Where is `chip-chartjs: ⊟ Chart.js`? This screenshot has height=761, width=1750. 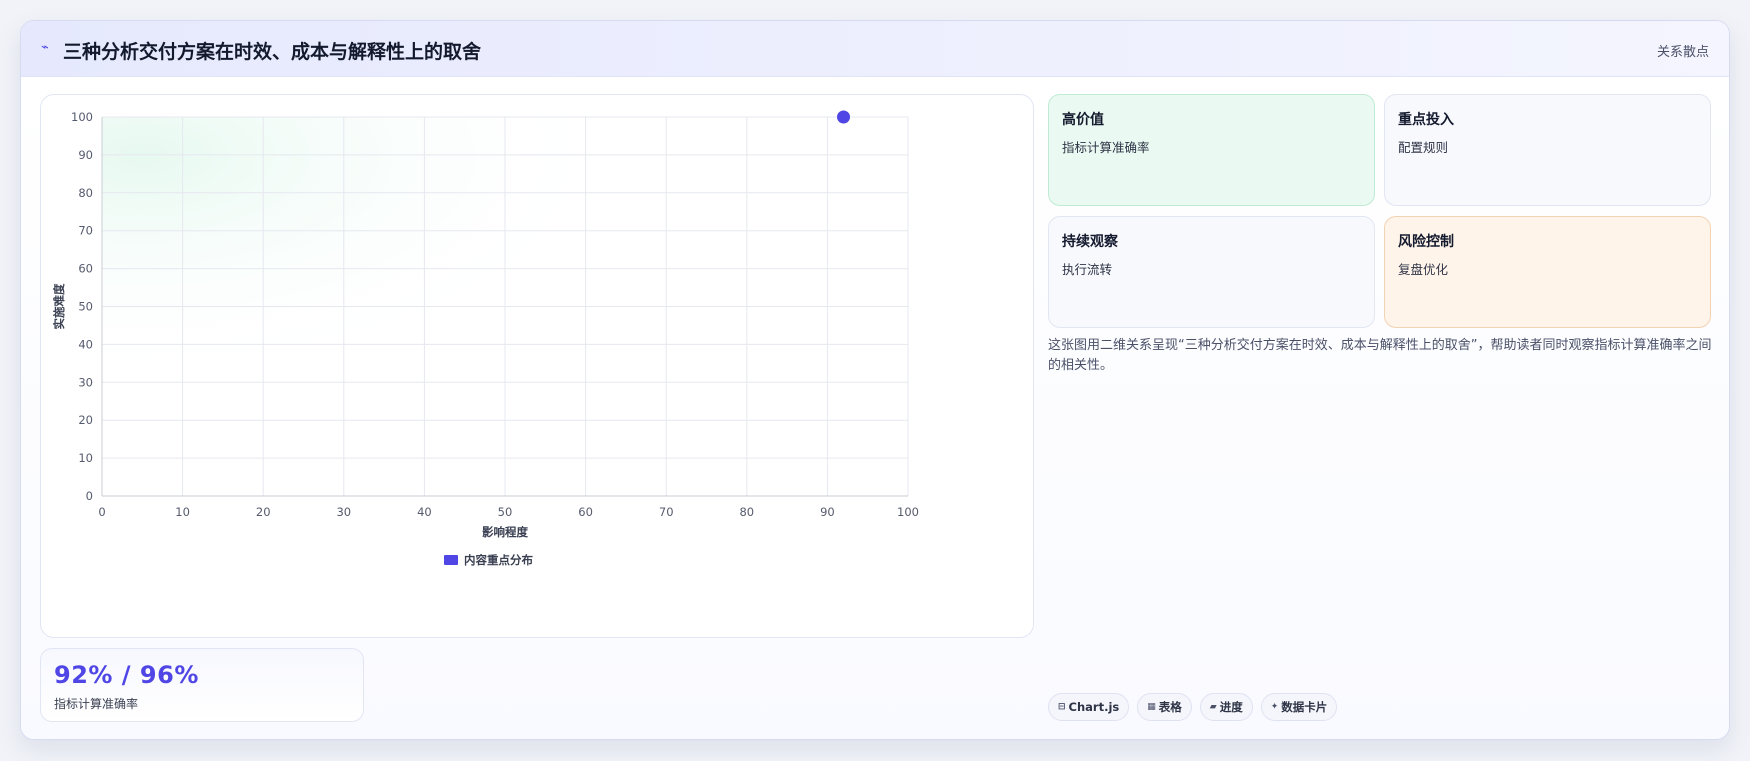 chip-chartjs: ⊟ Chart.js is located at coordinates (1089, 707).